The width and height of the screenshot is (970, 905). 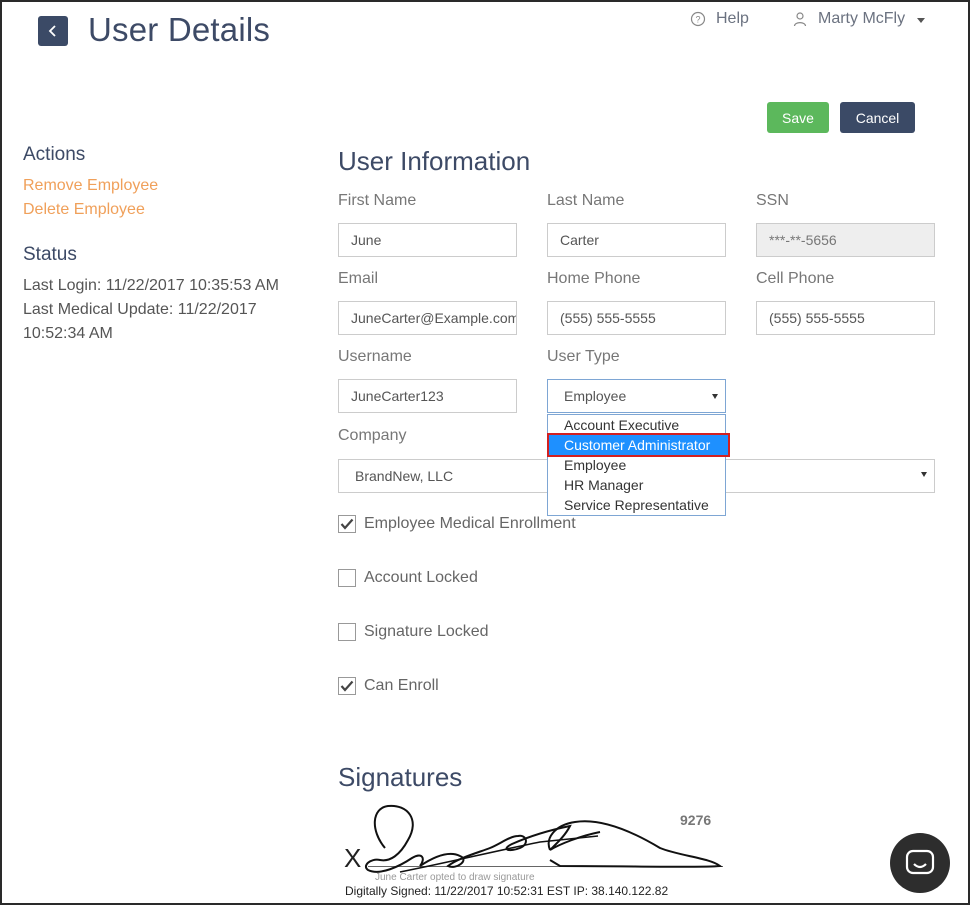 What do you see at coordinates (50, 254) in the screenshot?
I see `status-heading: Status` at bounding box center [50, 254].